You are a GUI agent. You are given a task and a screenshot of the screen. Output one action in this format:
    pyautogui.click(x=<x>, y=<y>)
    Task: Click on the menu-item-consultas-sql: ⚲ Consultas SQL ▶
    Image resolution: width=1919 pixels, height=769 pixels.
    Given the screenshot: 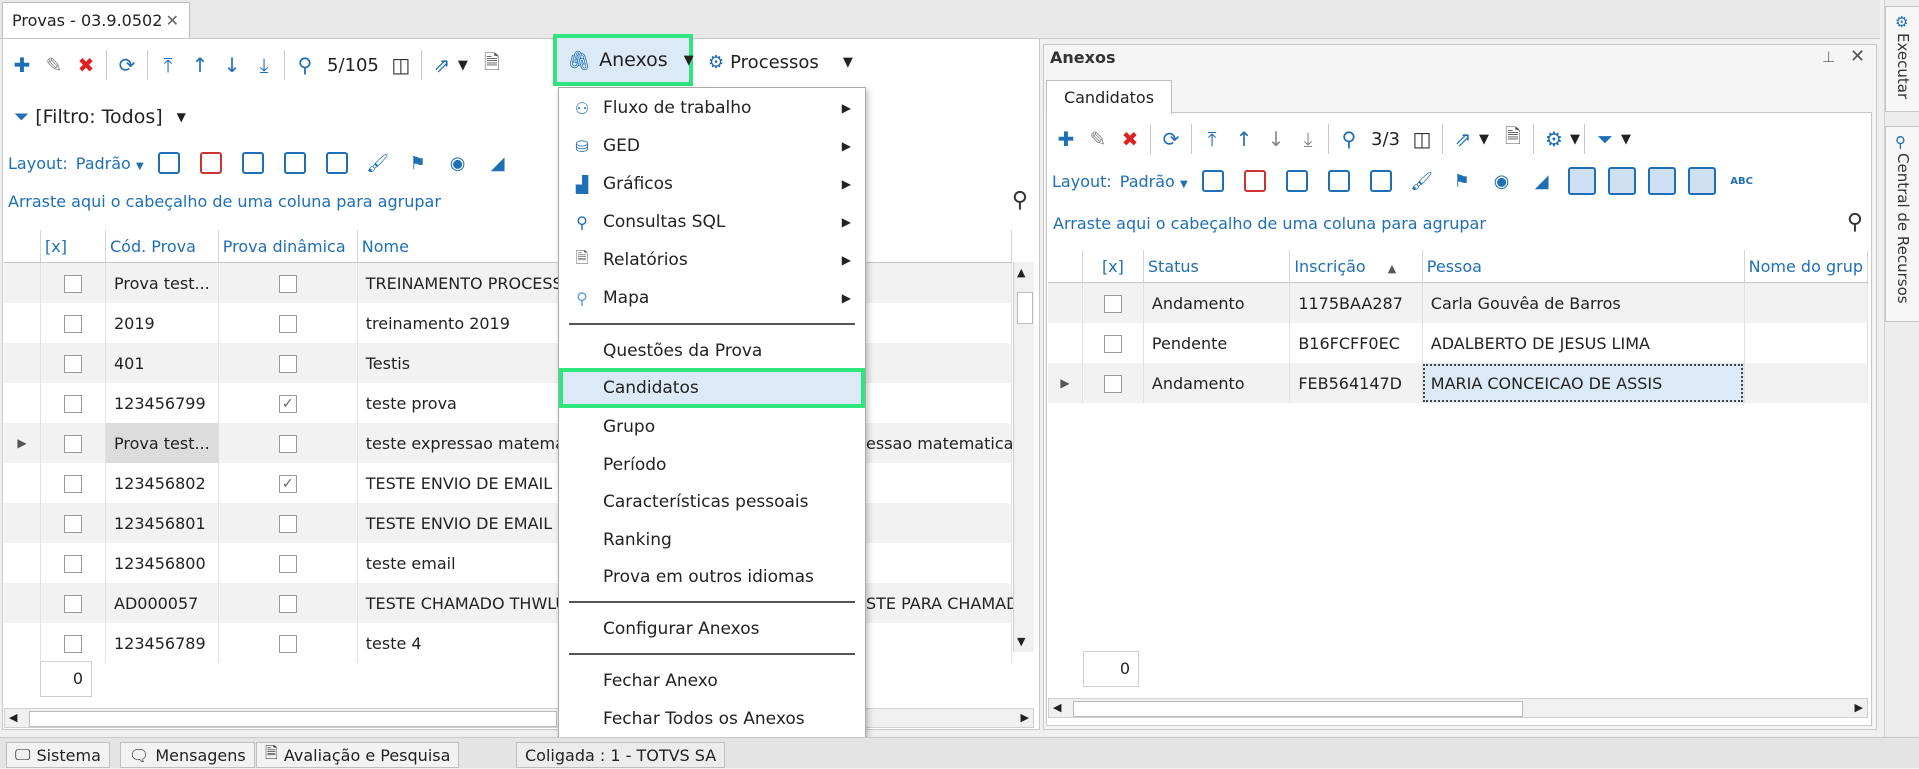 What is the action you would take?
    pyautogui.click(x=712, y=222)
    